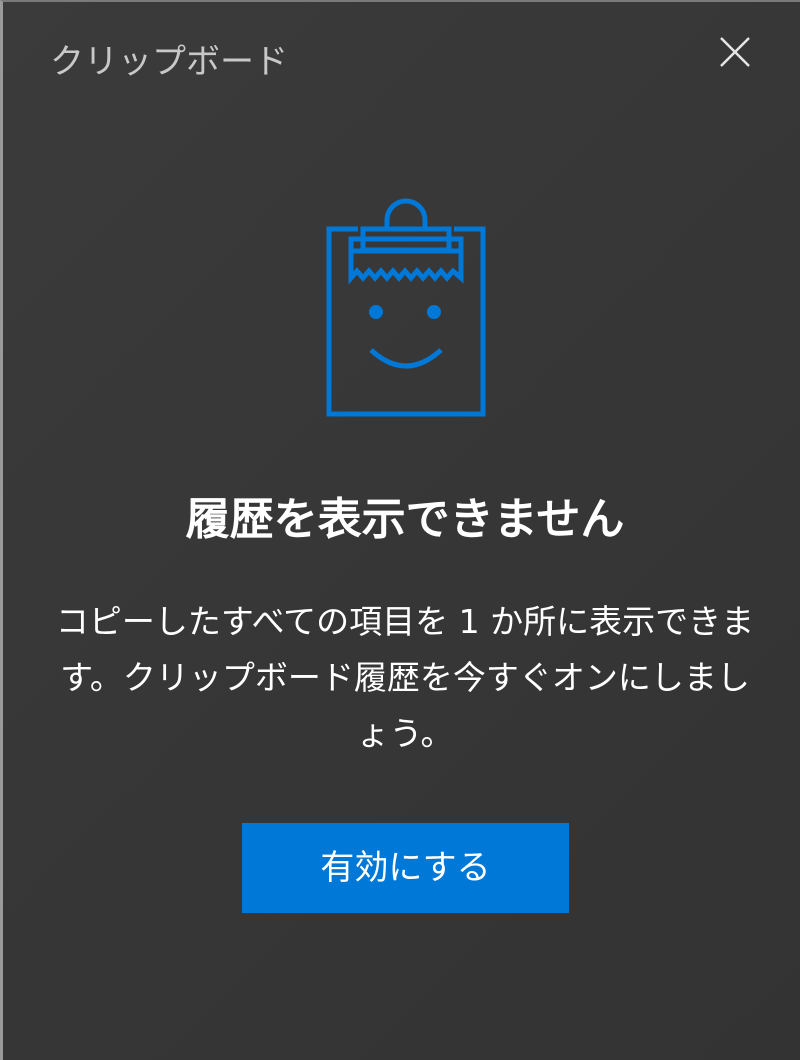 The width and height of the screenshot is (800, 1060). I want to click on close-icon, so click(735, 52).